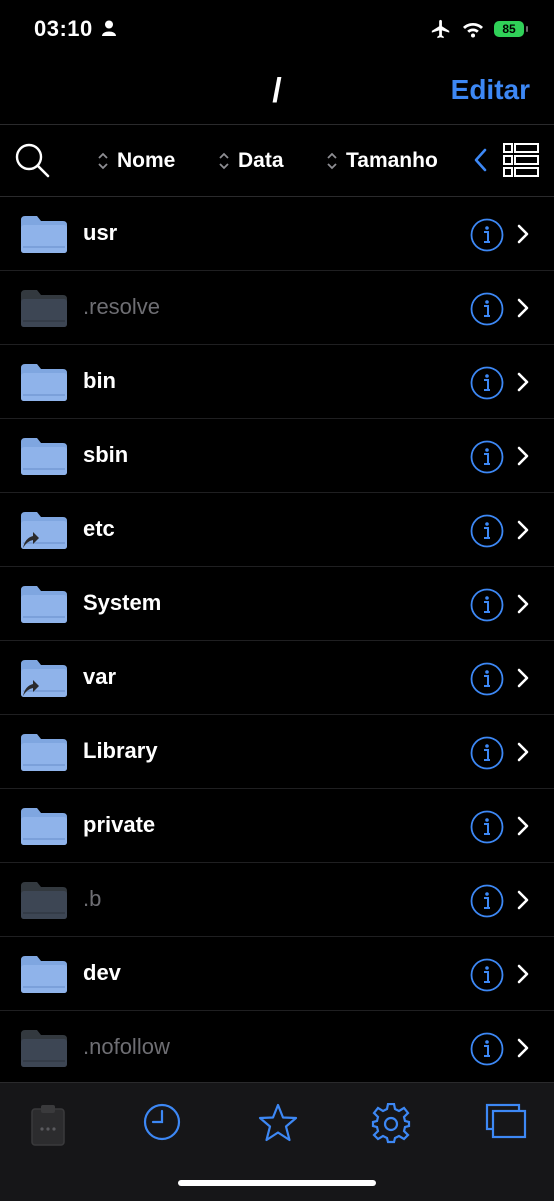 The height and width of the screenshot is (1201, 554). What do you see at coordinates (119, 824) in the screenshot?
I see `file-name: private` at bounding box center [119, 824].